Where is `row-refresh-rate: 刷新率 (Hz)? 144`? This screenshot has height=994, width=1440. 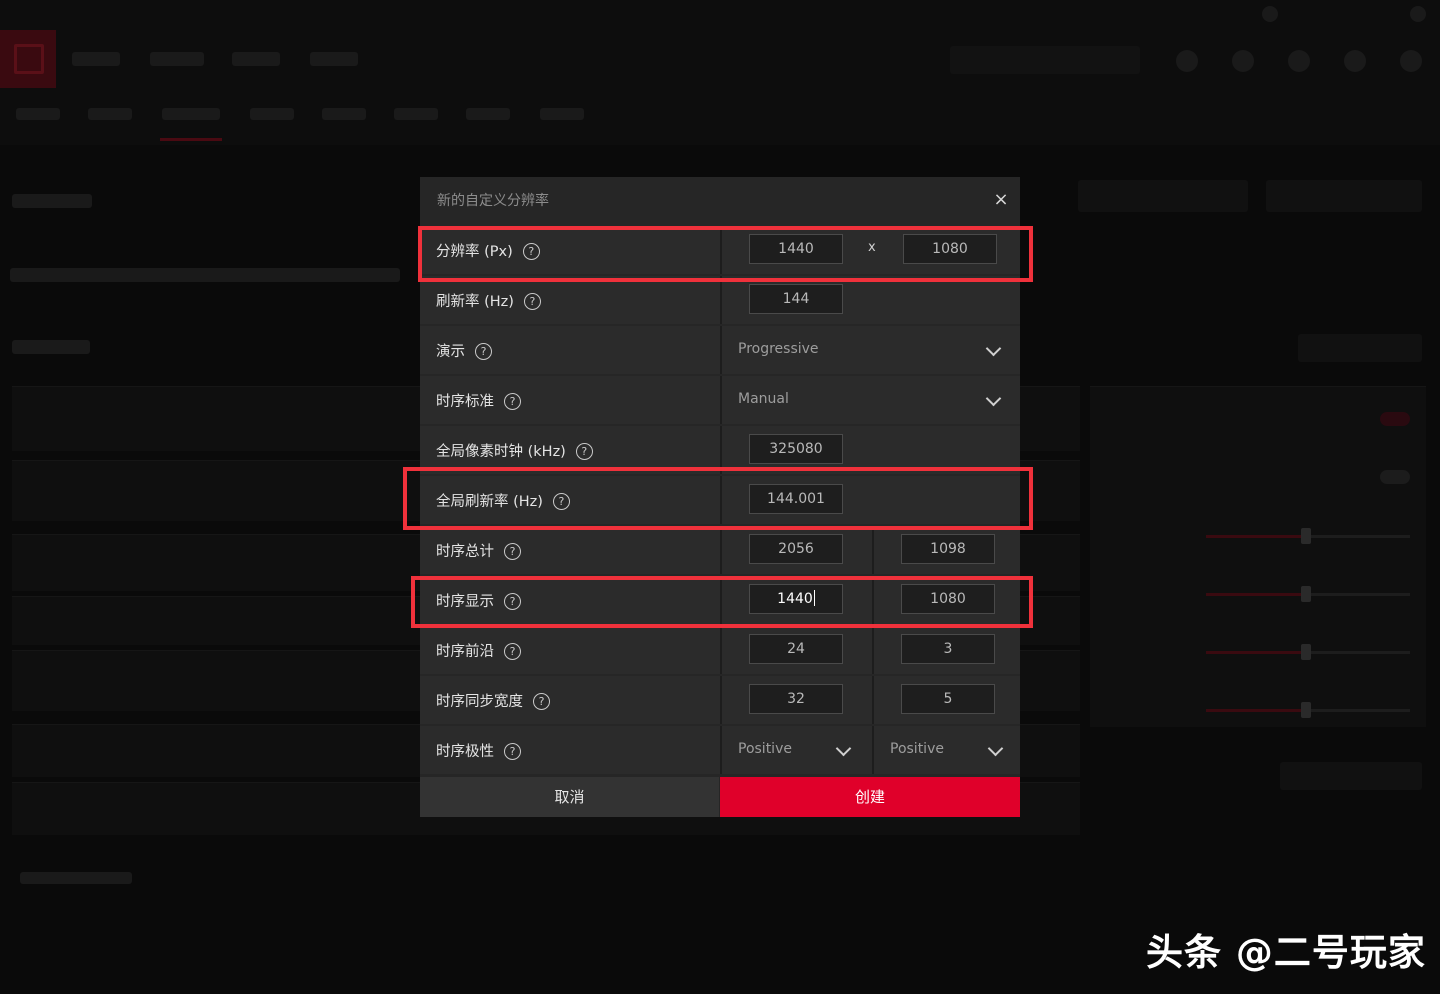
row-refresh-rate: 刷新率 (Hz)? 144 is located at coordinates (720, 300).